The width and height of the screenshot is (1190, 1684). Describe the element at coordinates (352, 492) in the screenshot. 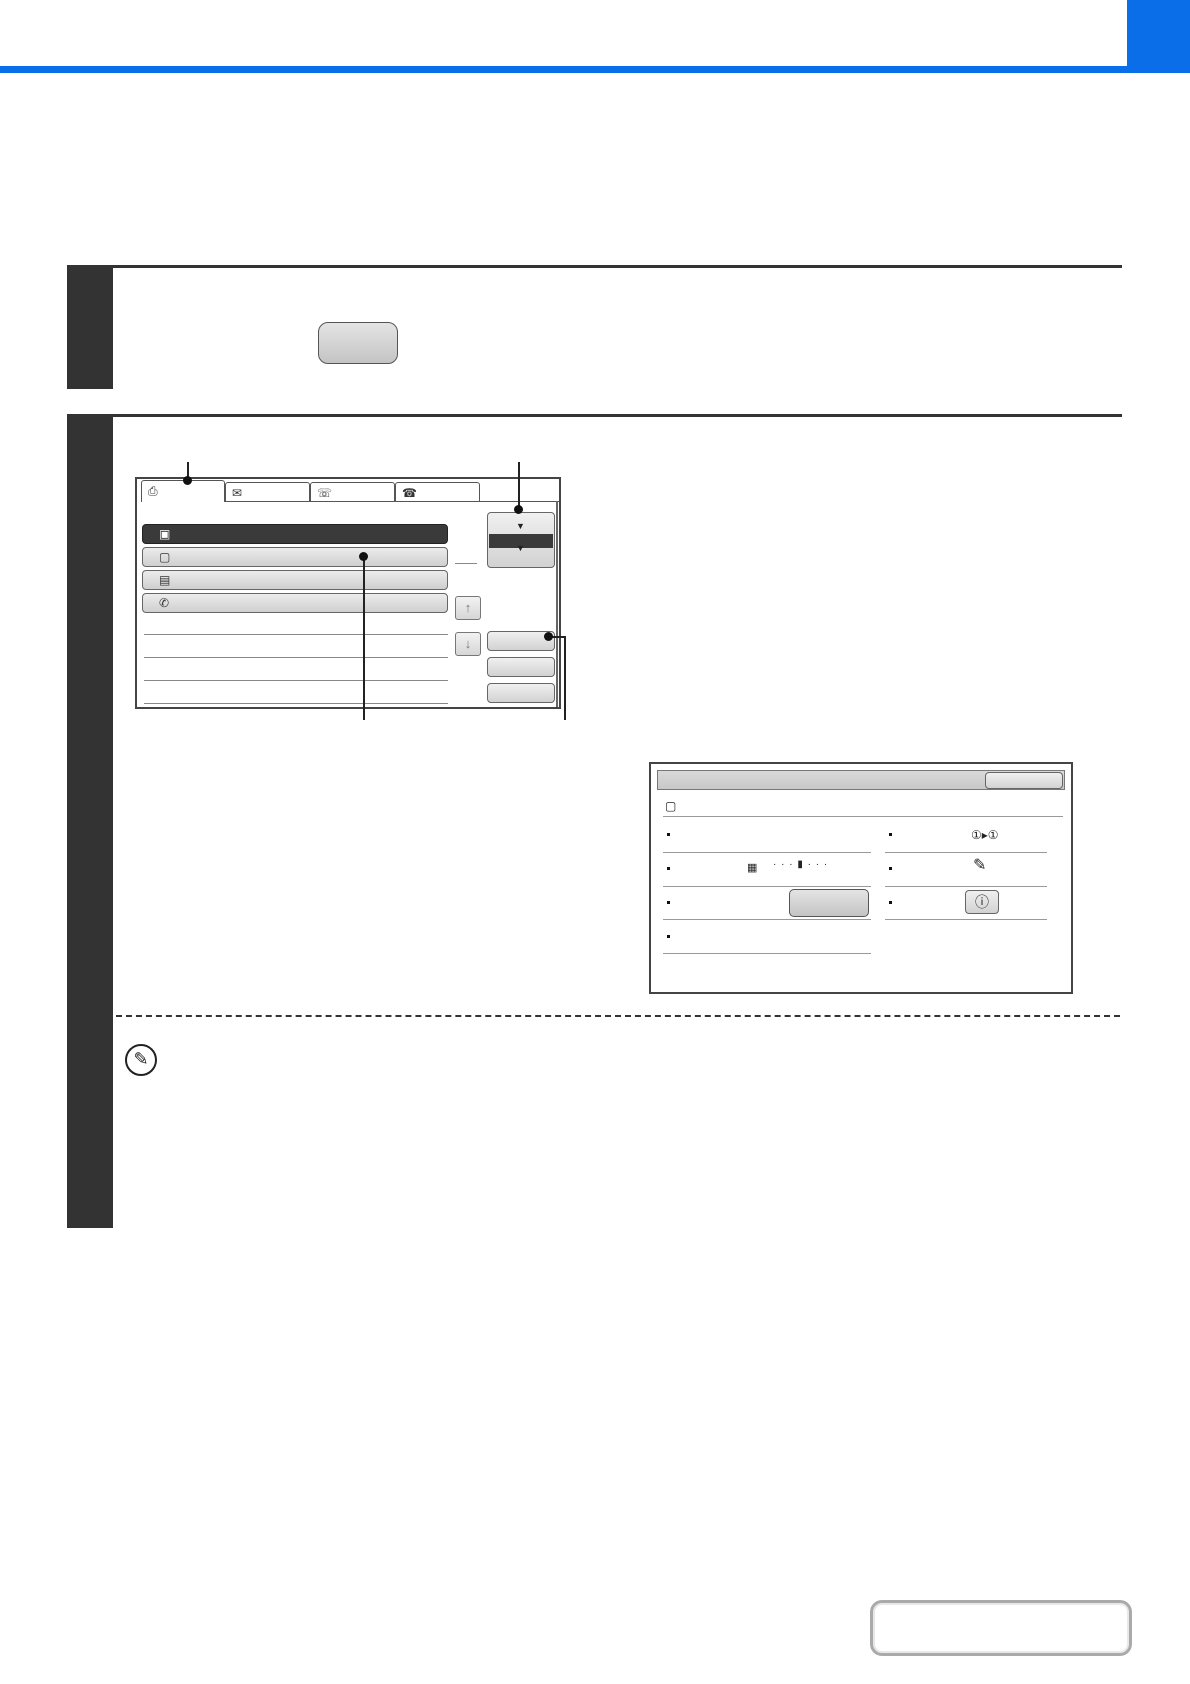

I see `tab-fax: ☏` at that location.